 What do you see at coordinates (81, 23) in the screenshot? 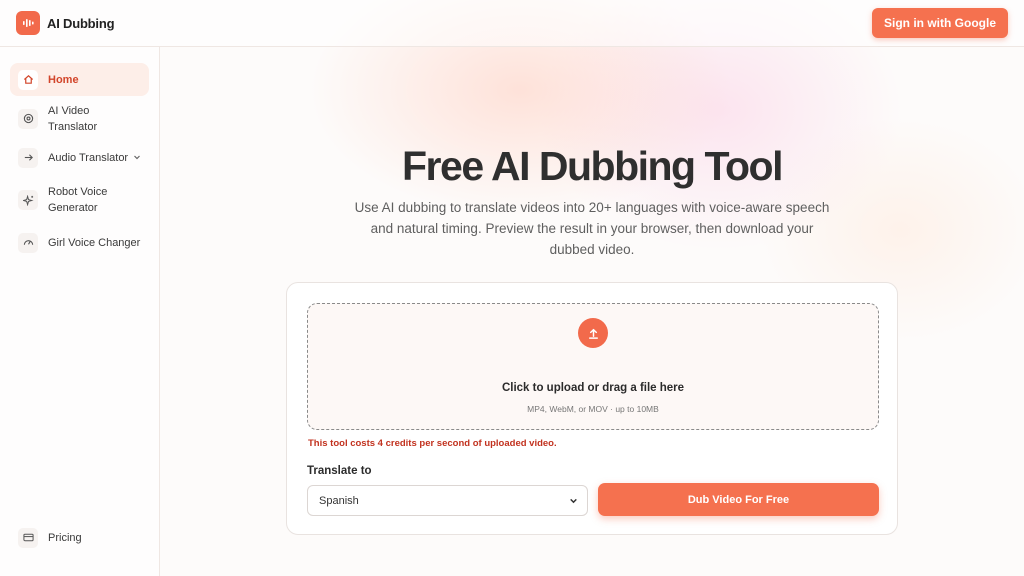
I see `brand-name: AI Dubbing` at bounding box center [81, 23].